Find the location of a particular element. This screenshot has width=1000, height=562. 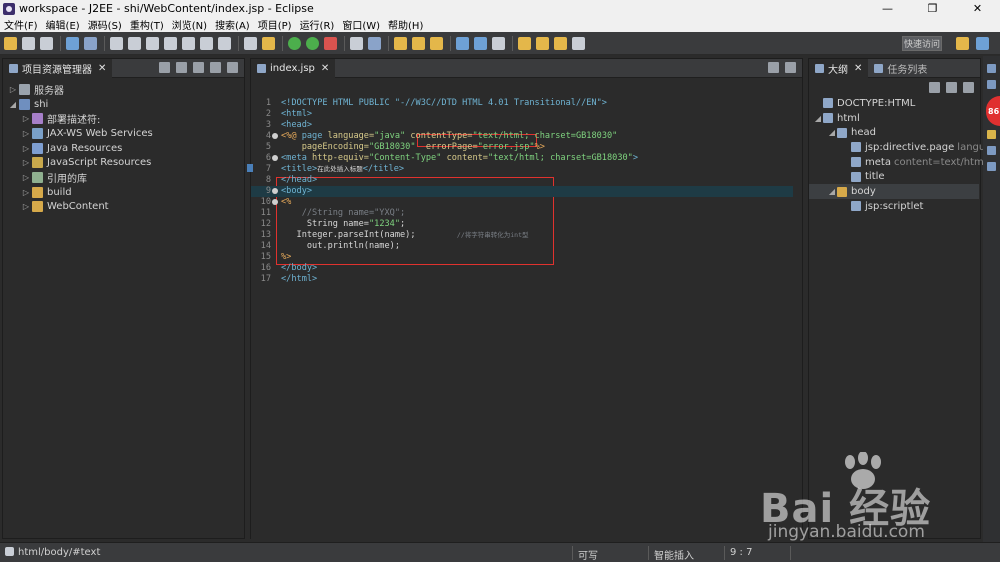

bookmark-icon is located at coordinates (991, 134).